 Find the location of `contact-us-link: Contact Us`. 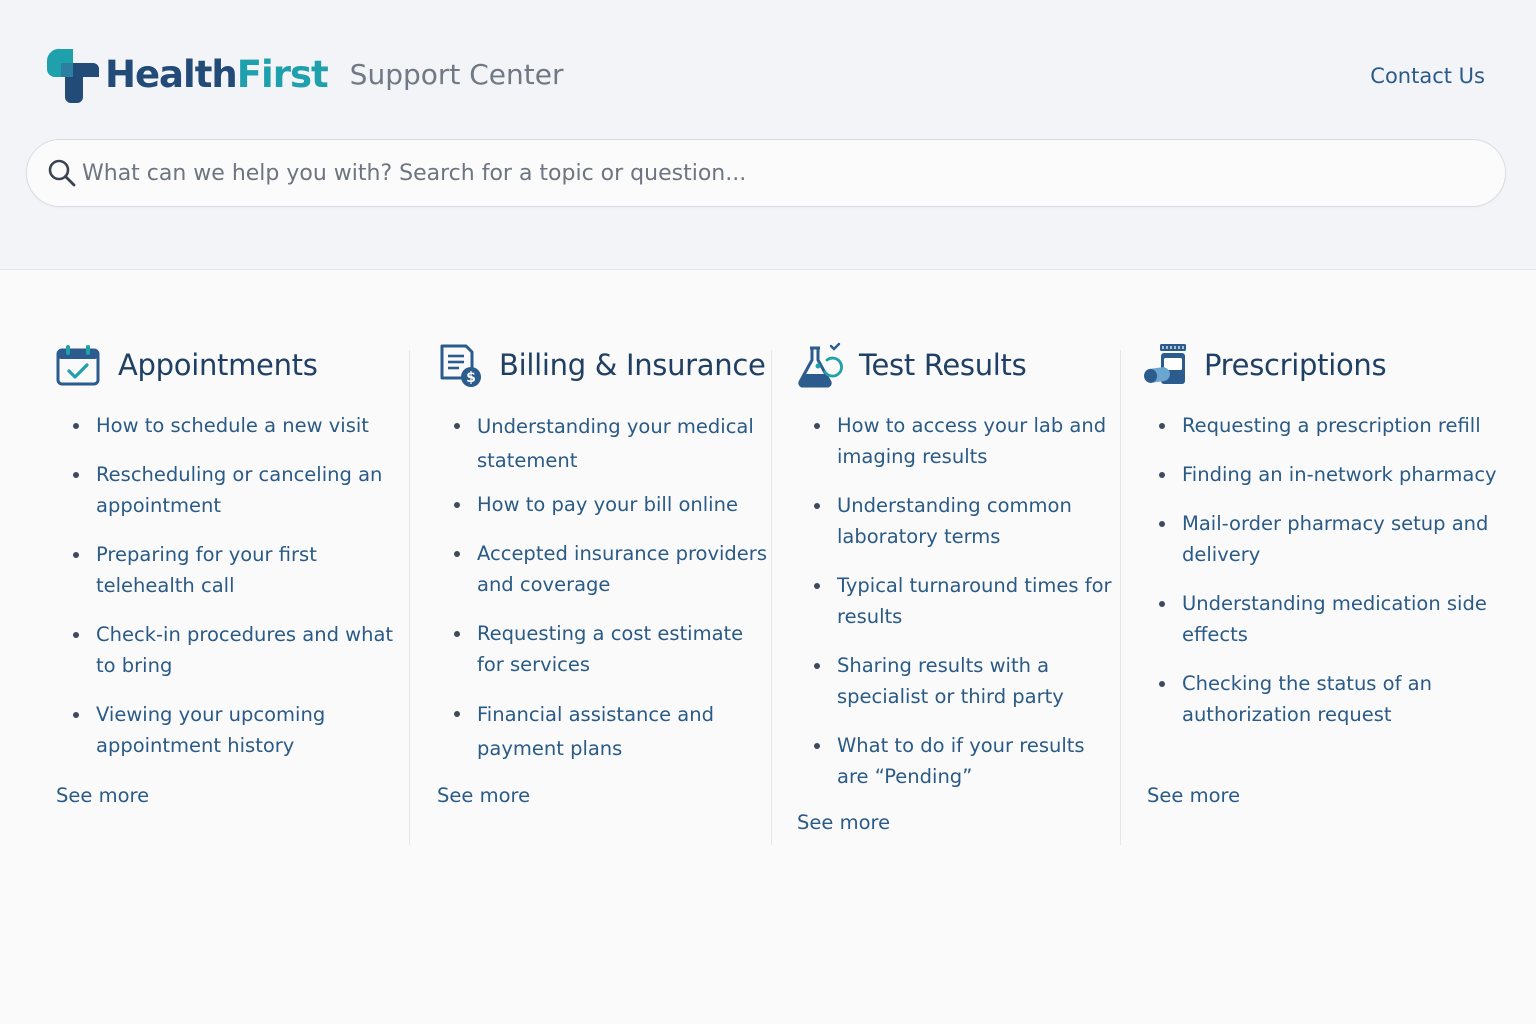

contact-us-link: Contact Us is located at coordinates (1427, 76).